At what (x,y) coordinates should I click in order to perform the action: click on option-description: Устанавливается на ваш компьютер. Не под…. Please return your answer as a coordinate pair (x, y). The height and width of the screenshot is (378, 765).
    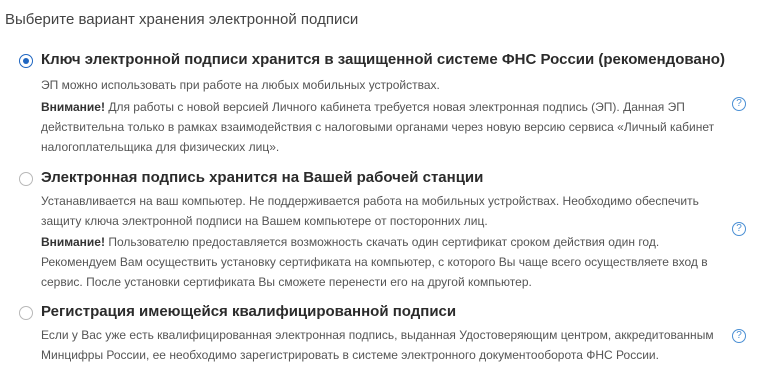
    Looking at the image, I should click on (370, 211).